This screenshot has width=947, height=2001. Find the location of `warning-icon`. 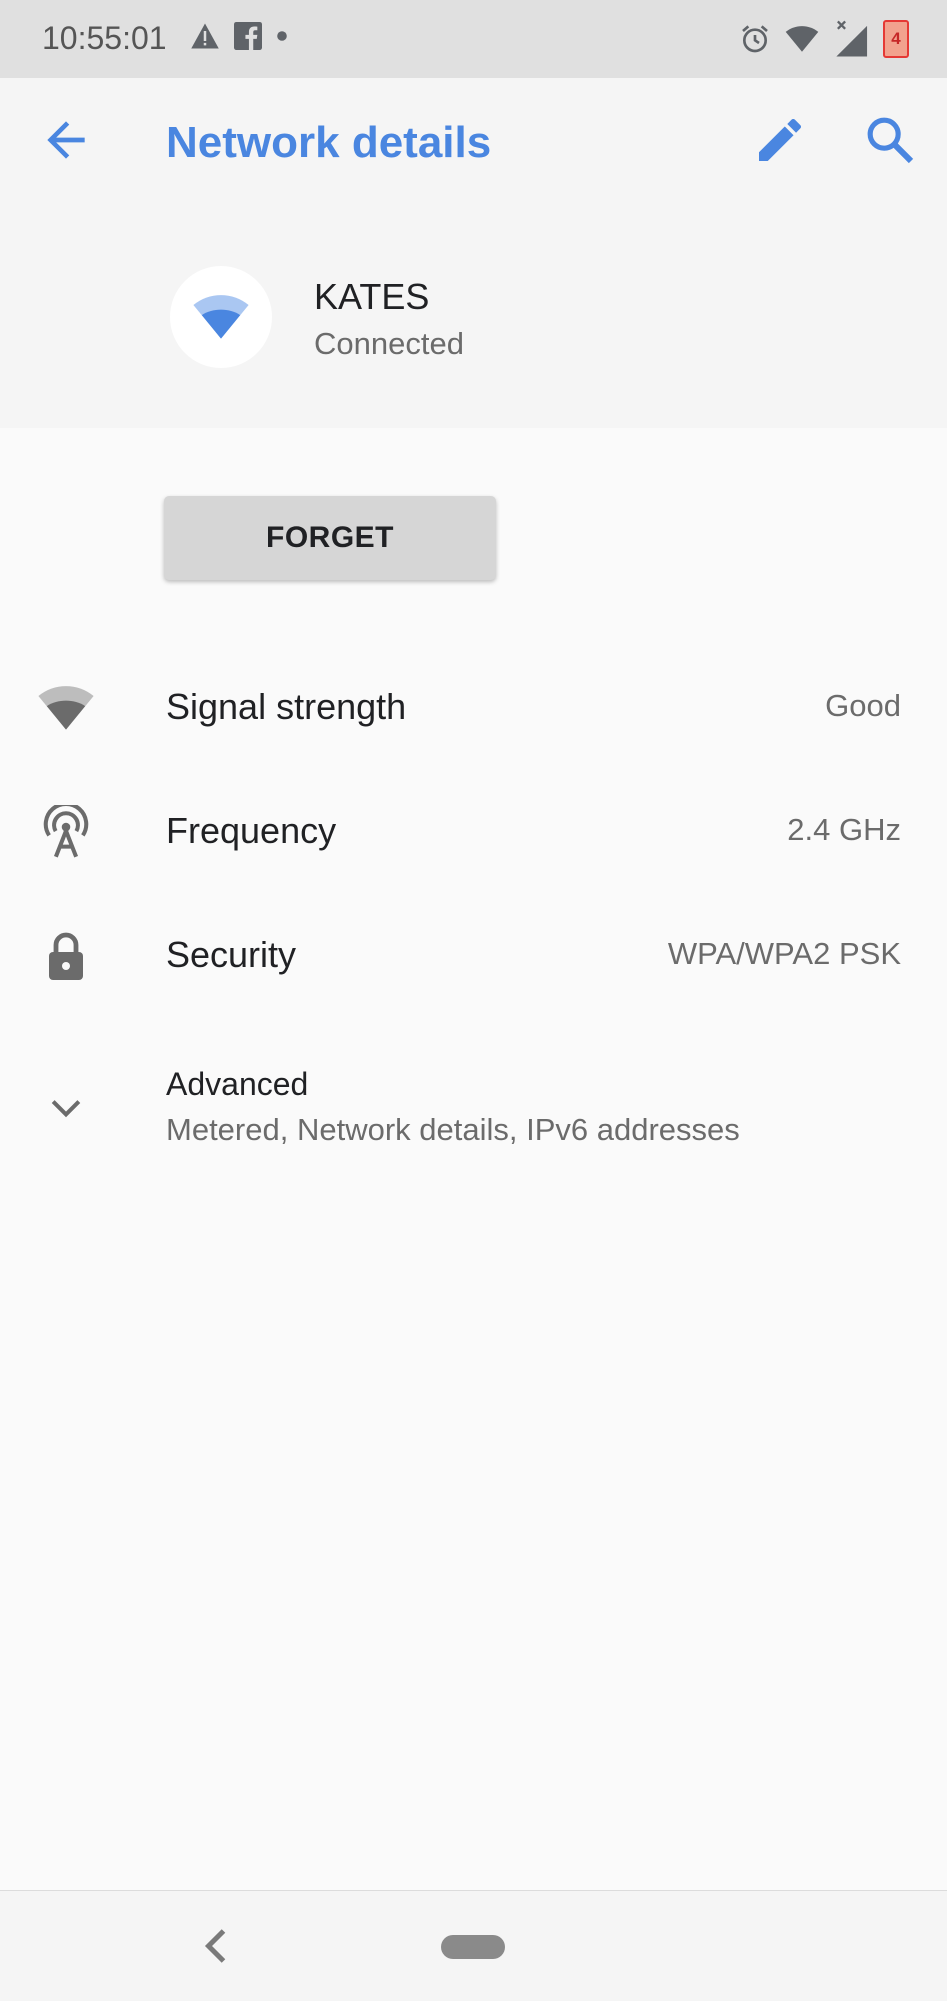

warning-icon is located at coordinates (205, 36).